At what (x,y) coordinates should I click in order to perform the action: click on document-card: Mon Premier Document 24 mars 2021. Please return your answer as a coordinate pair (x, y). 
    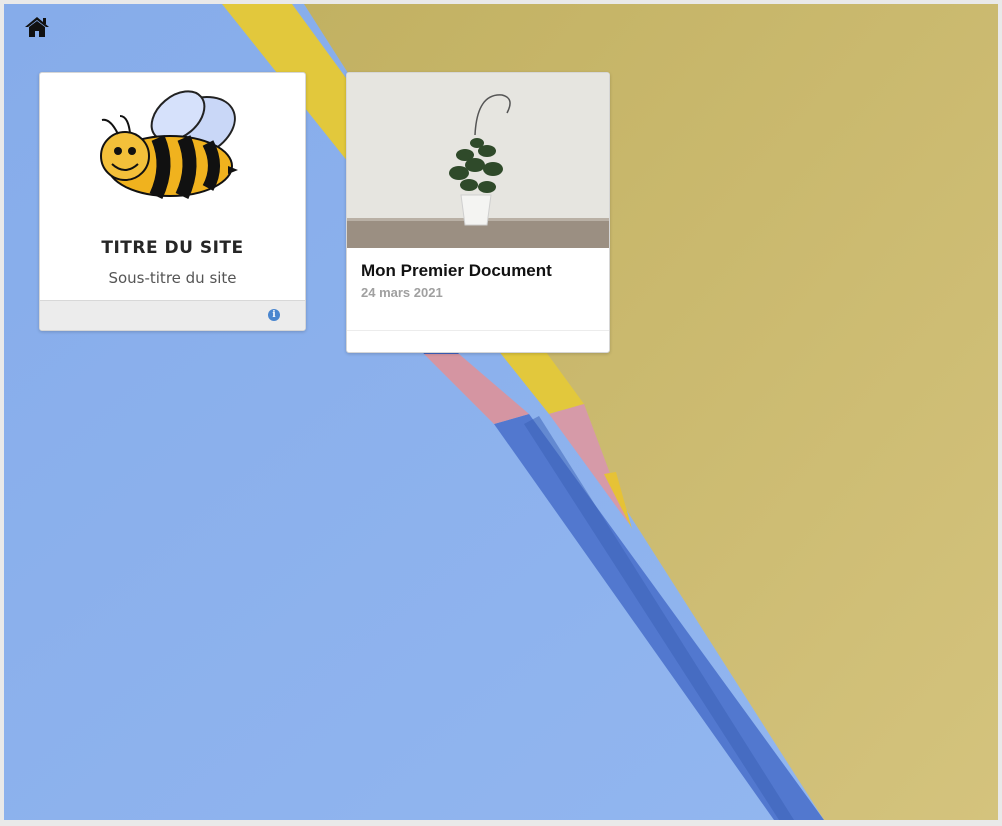
    Looking at the image, I should click on (478, 212).